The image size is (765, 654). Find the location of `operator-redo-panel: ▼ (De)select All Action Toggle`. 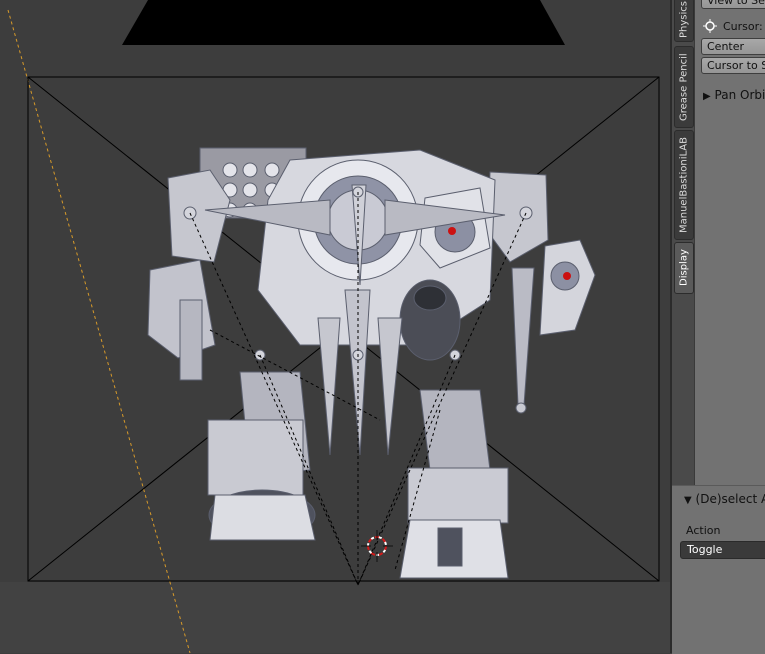

operator-redo-panel: ▼ (De)select All Action Toggle is located at coordinates (718, 569).